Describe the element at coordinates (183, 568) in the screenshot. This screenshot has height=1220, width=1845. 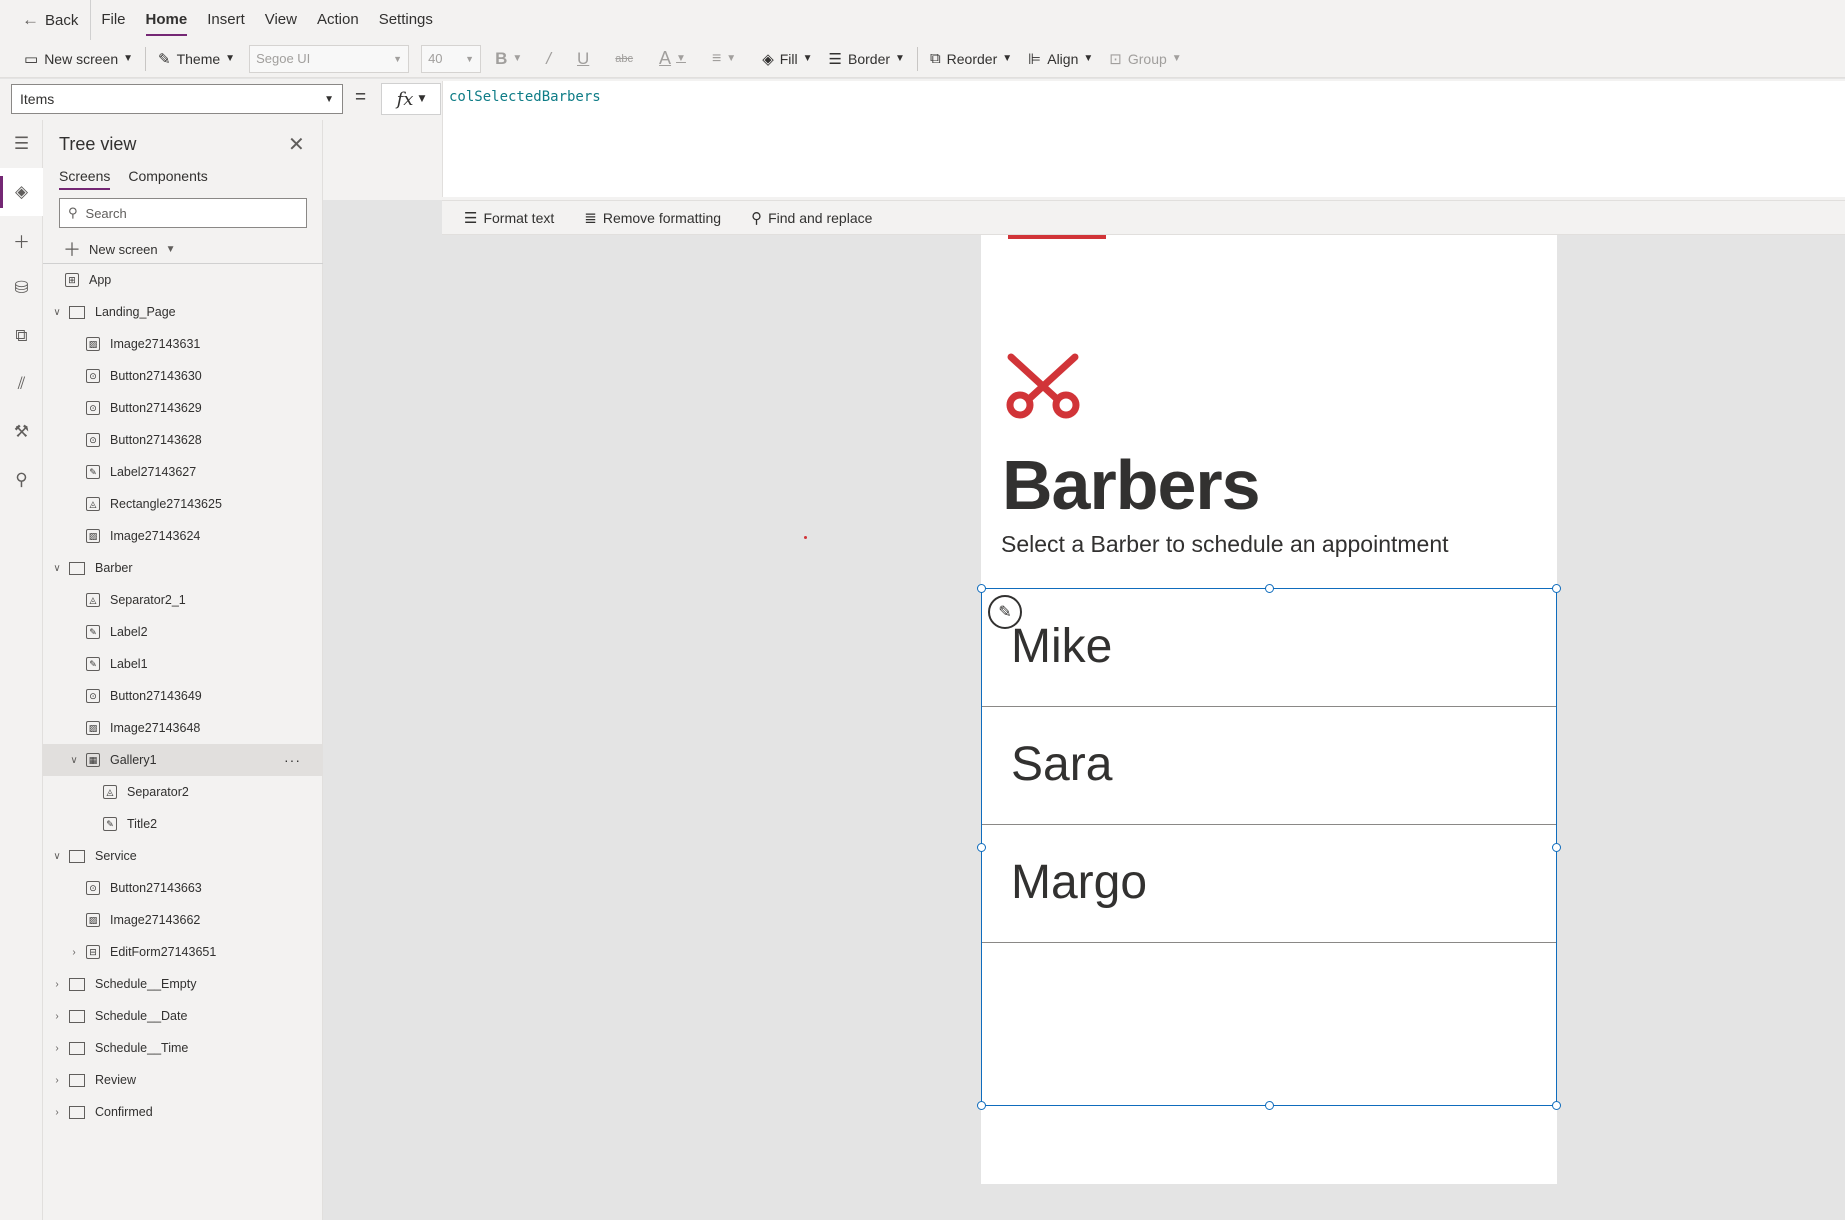
I see `tree-node-screen: ∨ Barber` at that location.